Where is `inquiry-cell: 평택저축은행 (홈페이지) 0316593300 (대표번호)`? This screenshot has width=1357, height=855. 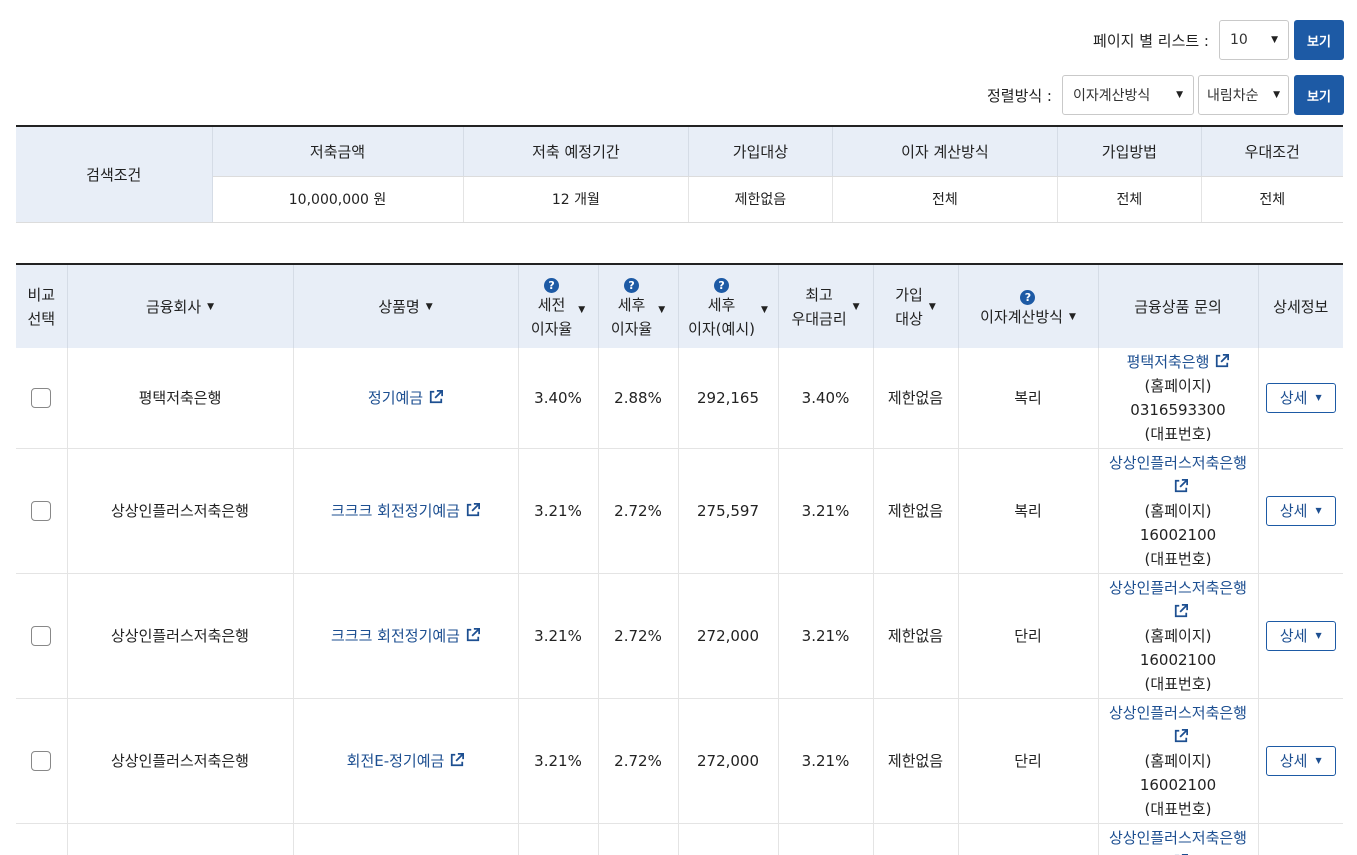
inquiry-cell: 평택저축은행 (홈페이지) 0316593300 (대표번호) is located at coordinates (1178, 398).